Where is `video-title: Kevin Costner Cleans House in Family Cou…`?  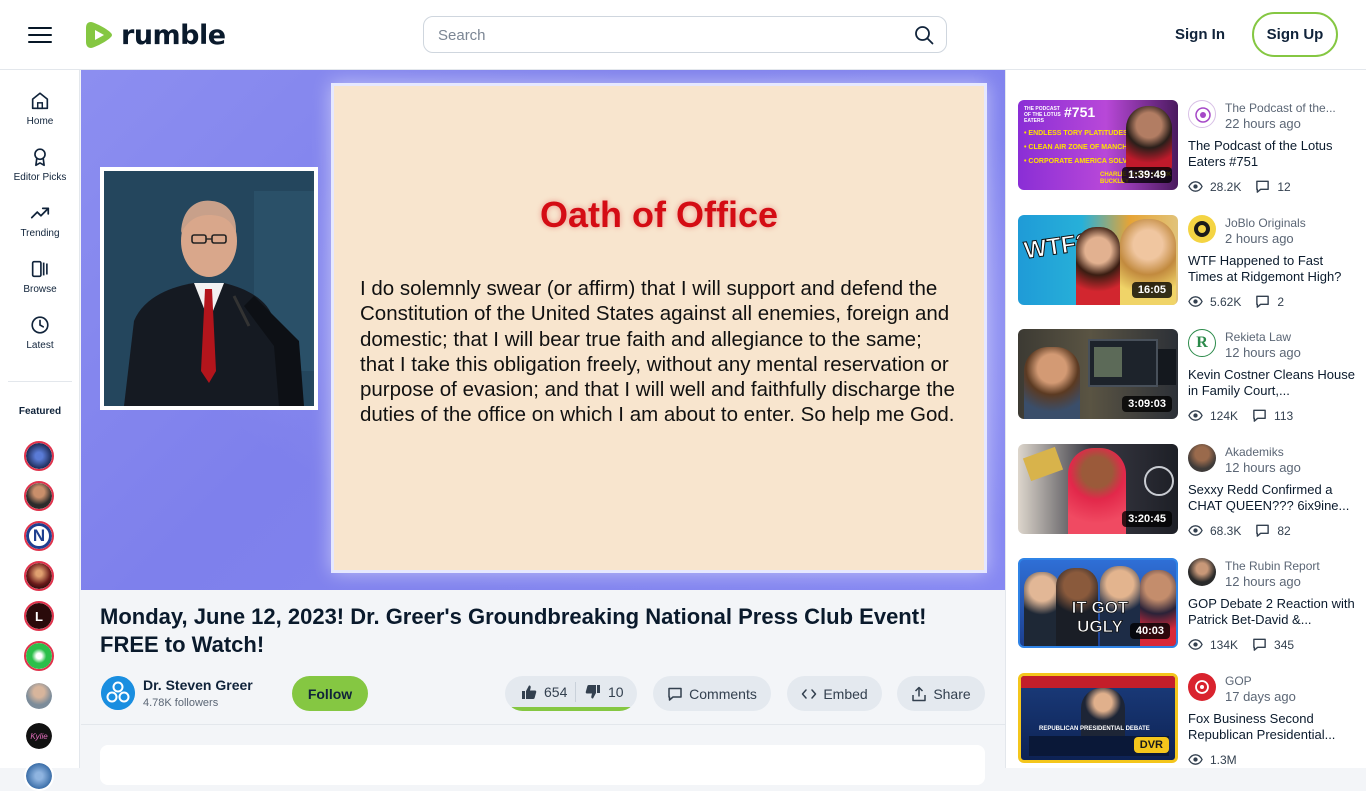
video-title: Kevin Costner Cleans House in Family Cou… is located at coordinates (1272, 383).